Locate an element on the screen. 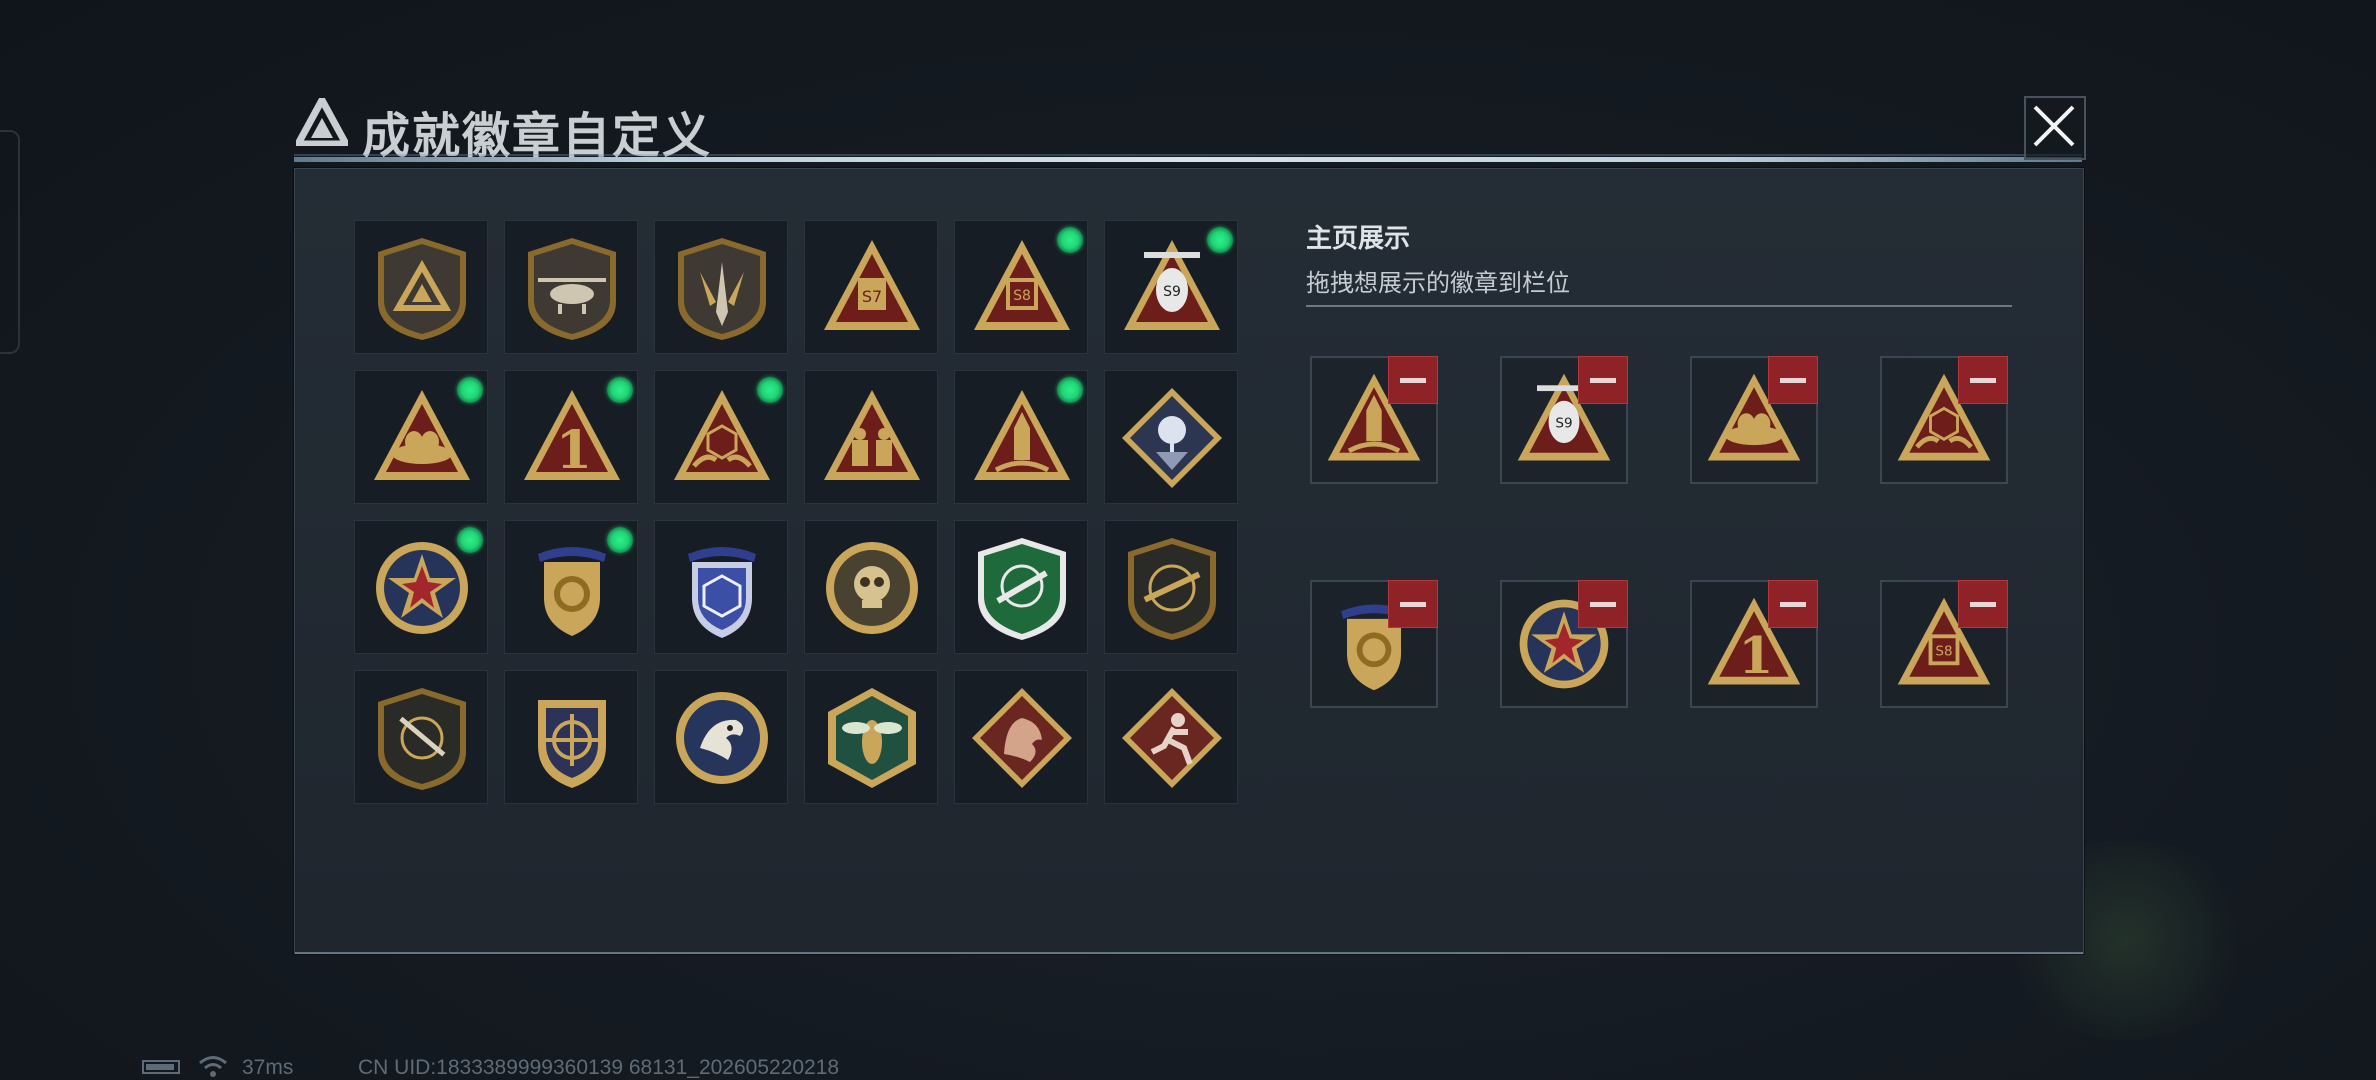  showcase-header: 主页展示 拖拽想展示的徽章到栏位 is located at coordinates (1659, 258).